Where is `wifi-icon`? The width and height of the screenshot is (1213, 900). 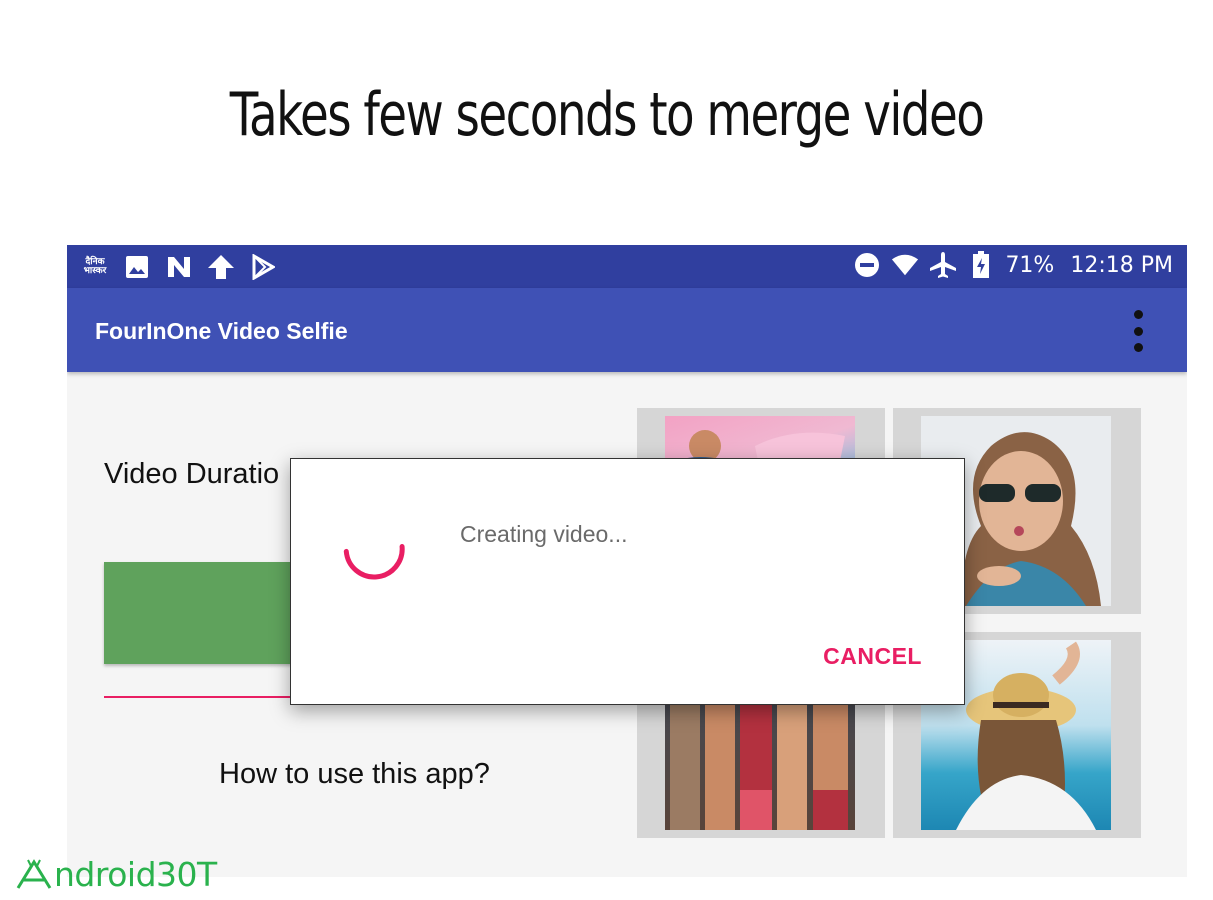
wifi-icon is located at coordinates (905, 265).